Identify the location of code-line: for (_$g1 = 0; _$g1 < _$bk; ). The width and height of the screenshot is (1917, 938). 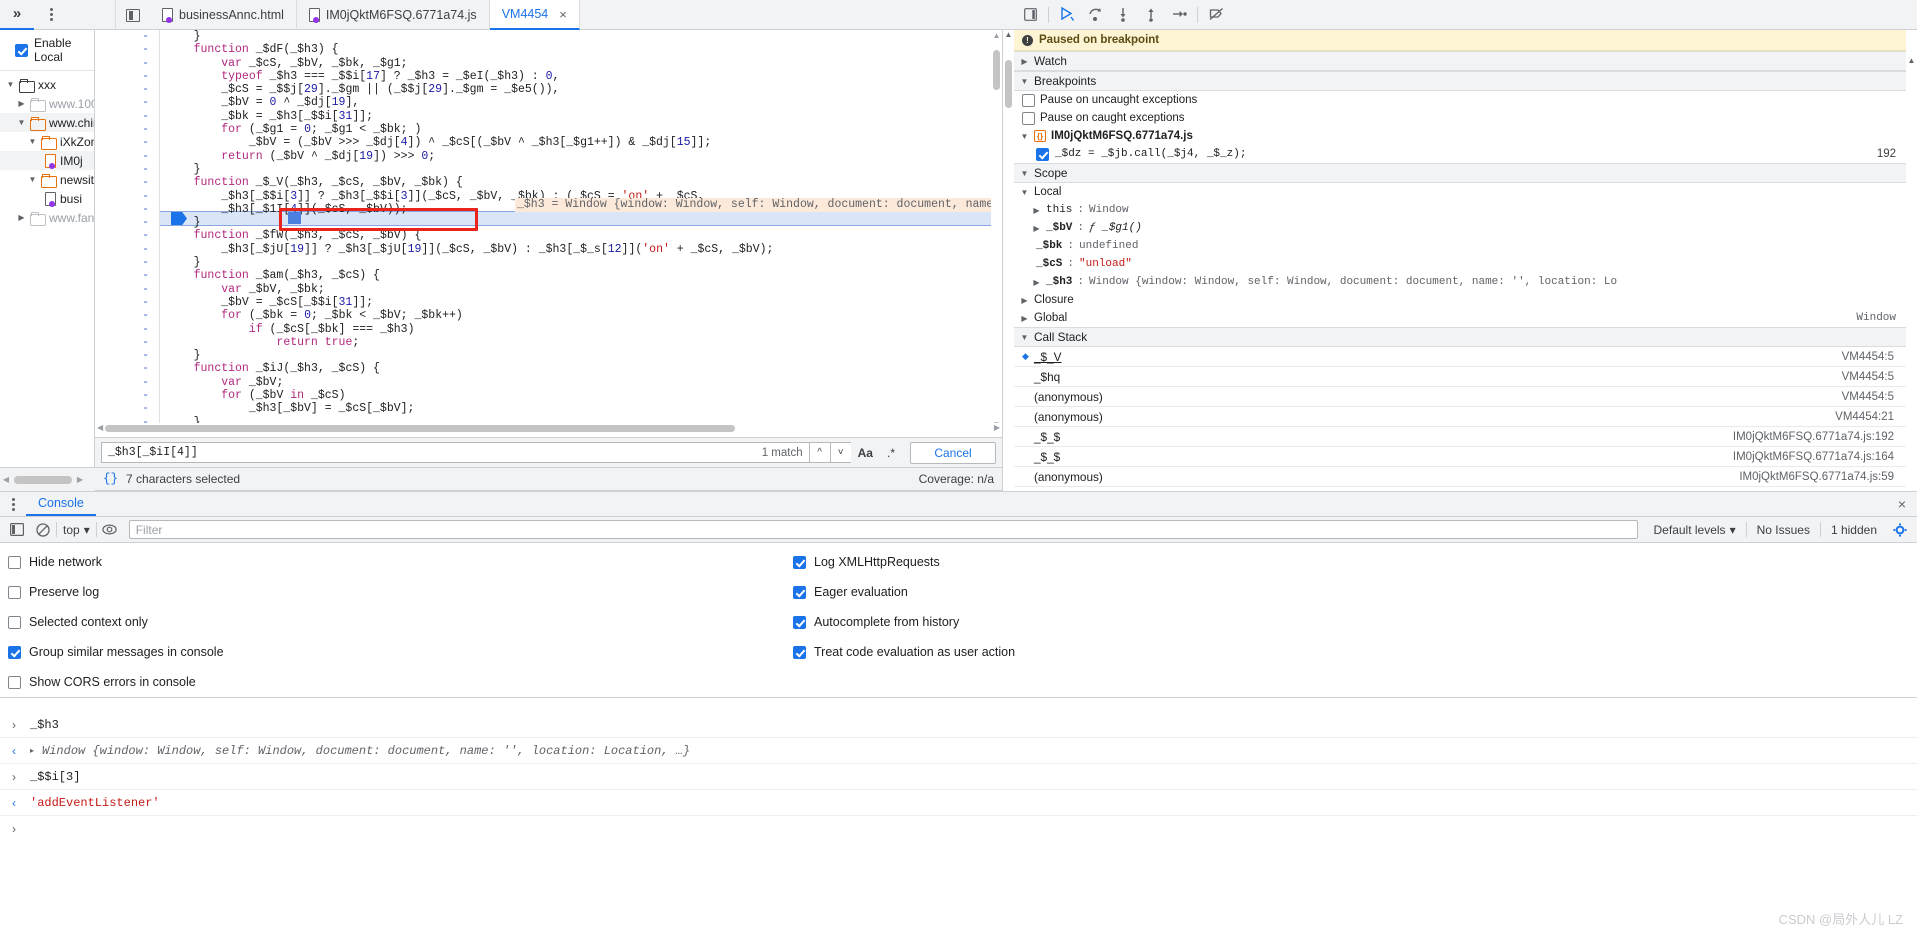
(575, 129).